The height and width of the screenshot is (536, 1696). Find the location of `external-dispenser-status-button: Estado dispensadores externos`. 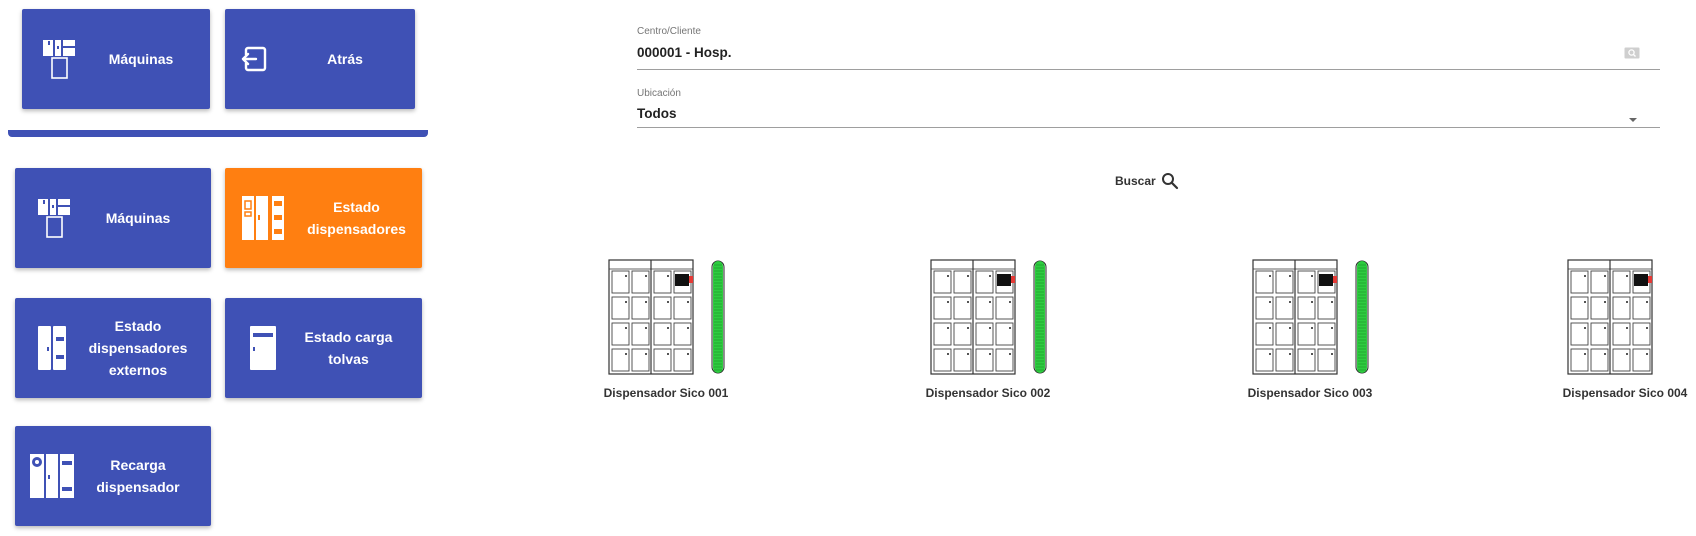

external-dispenser-status-button: Estado dispensadores externos is located at coordinates (113, 348).